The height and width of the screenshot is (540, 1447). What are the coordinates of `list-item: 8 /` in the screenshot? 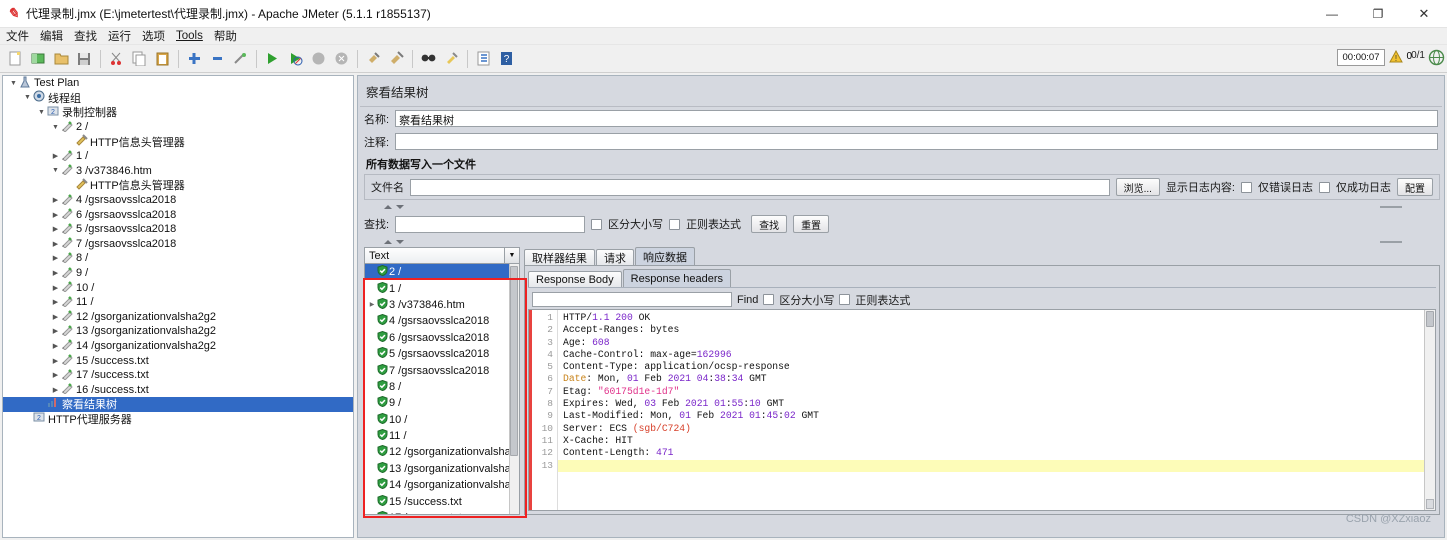 It's located at (442, 387).